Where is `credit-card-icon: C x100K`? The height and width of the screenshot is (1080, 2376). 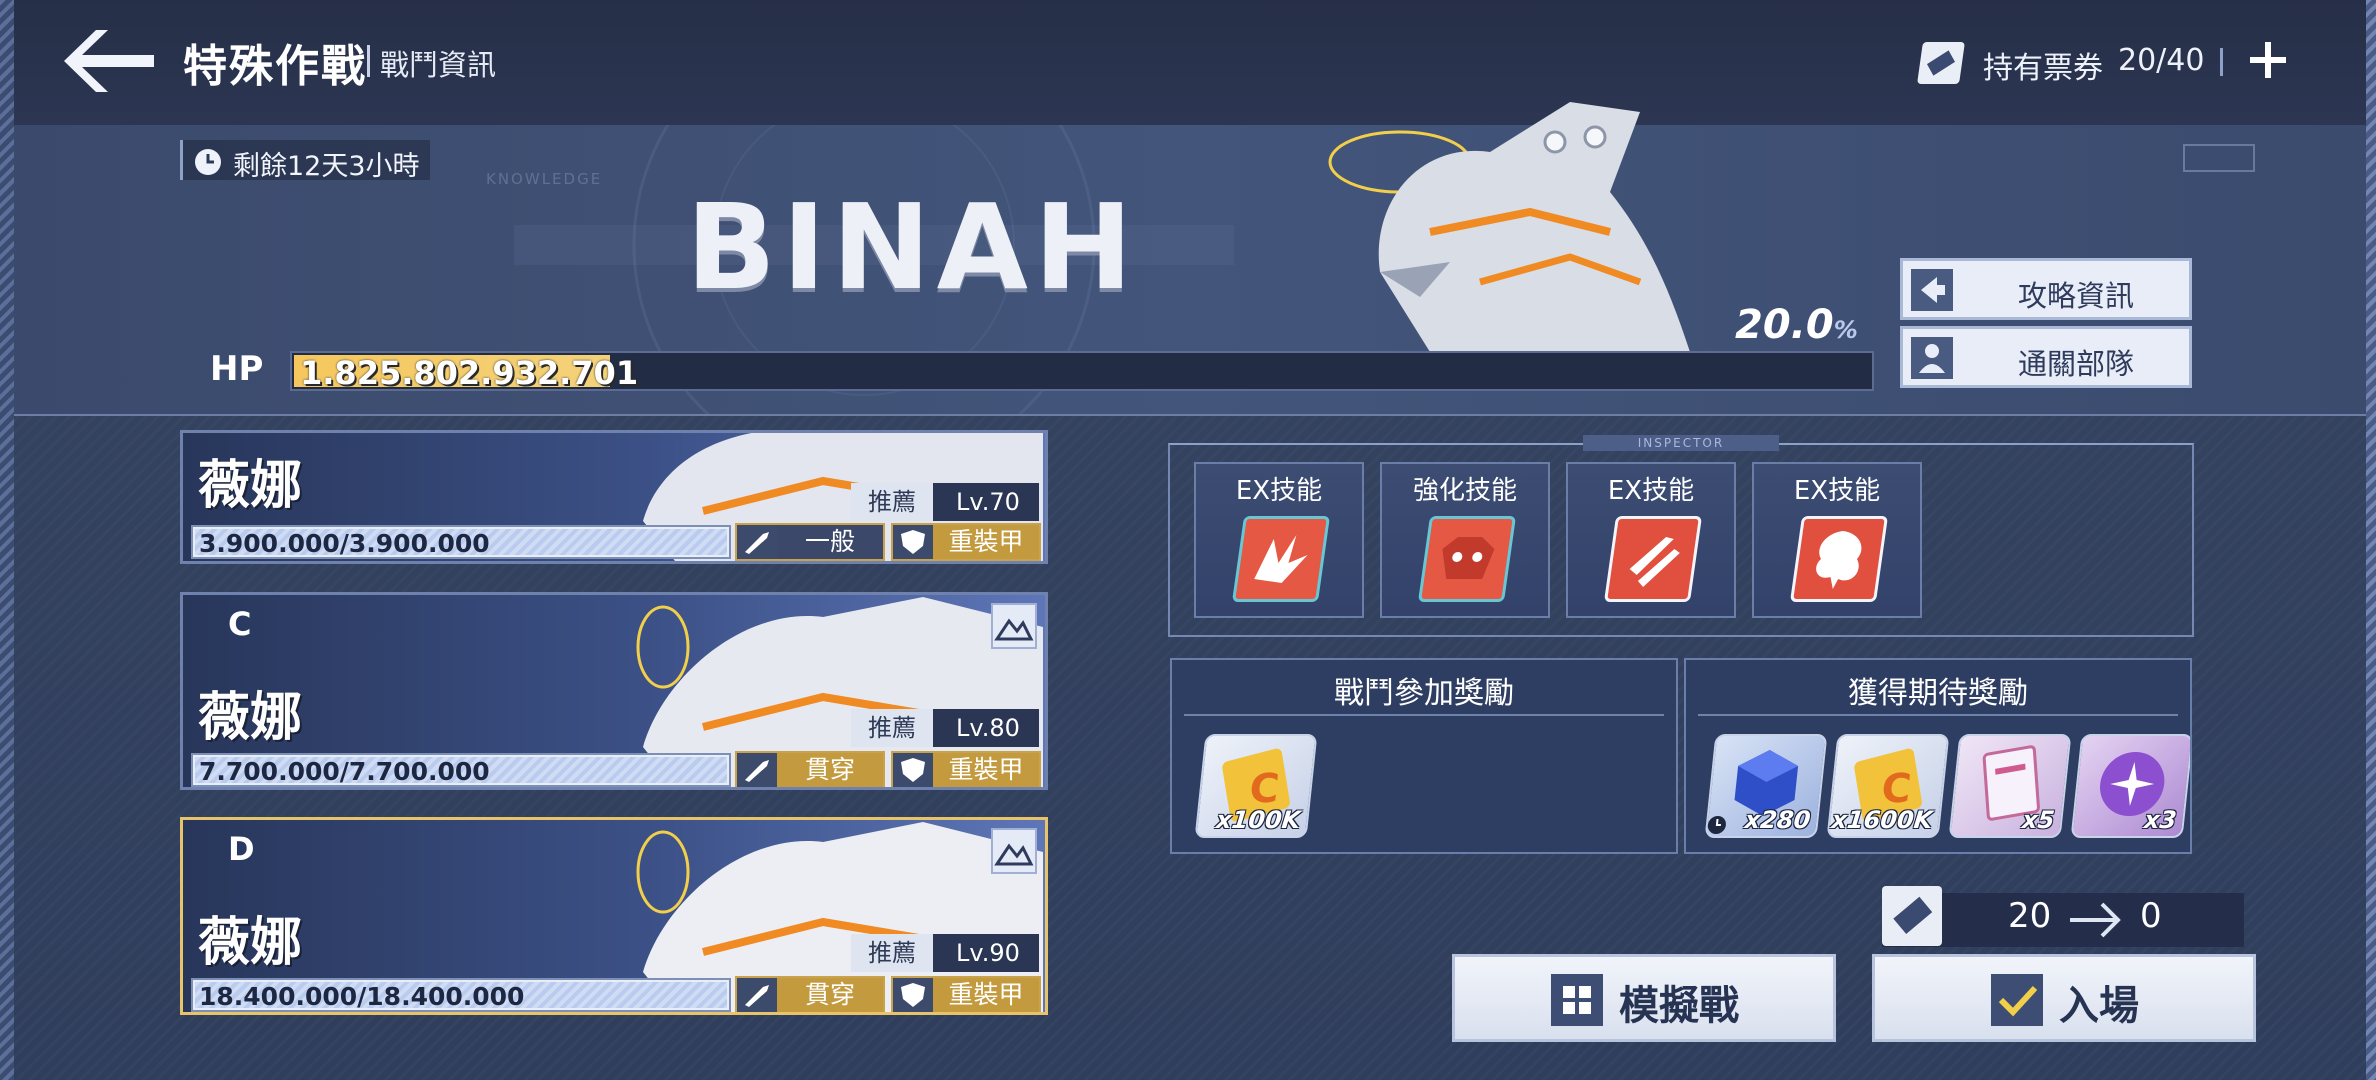
credit-card-icon: C x100K is located at coordinates (1256, 786).